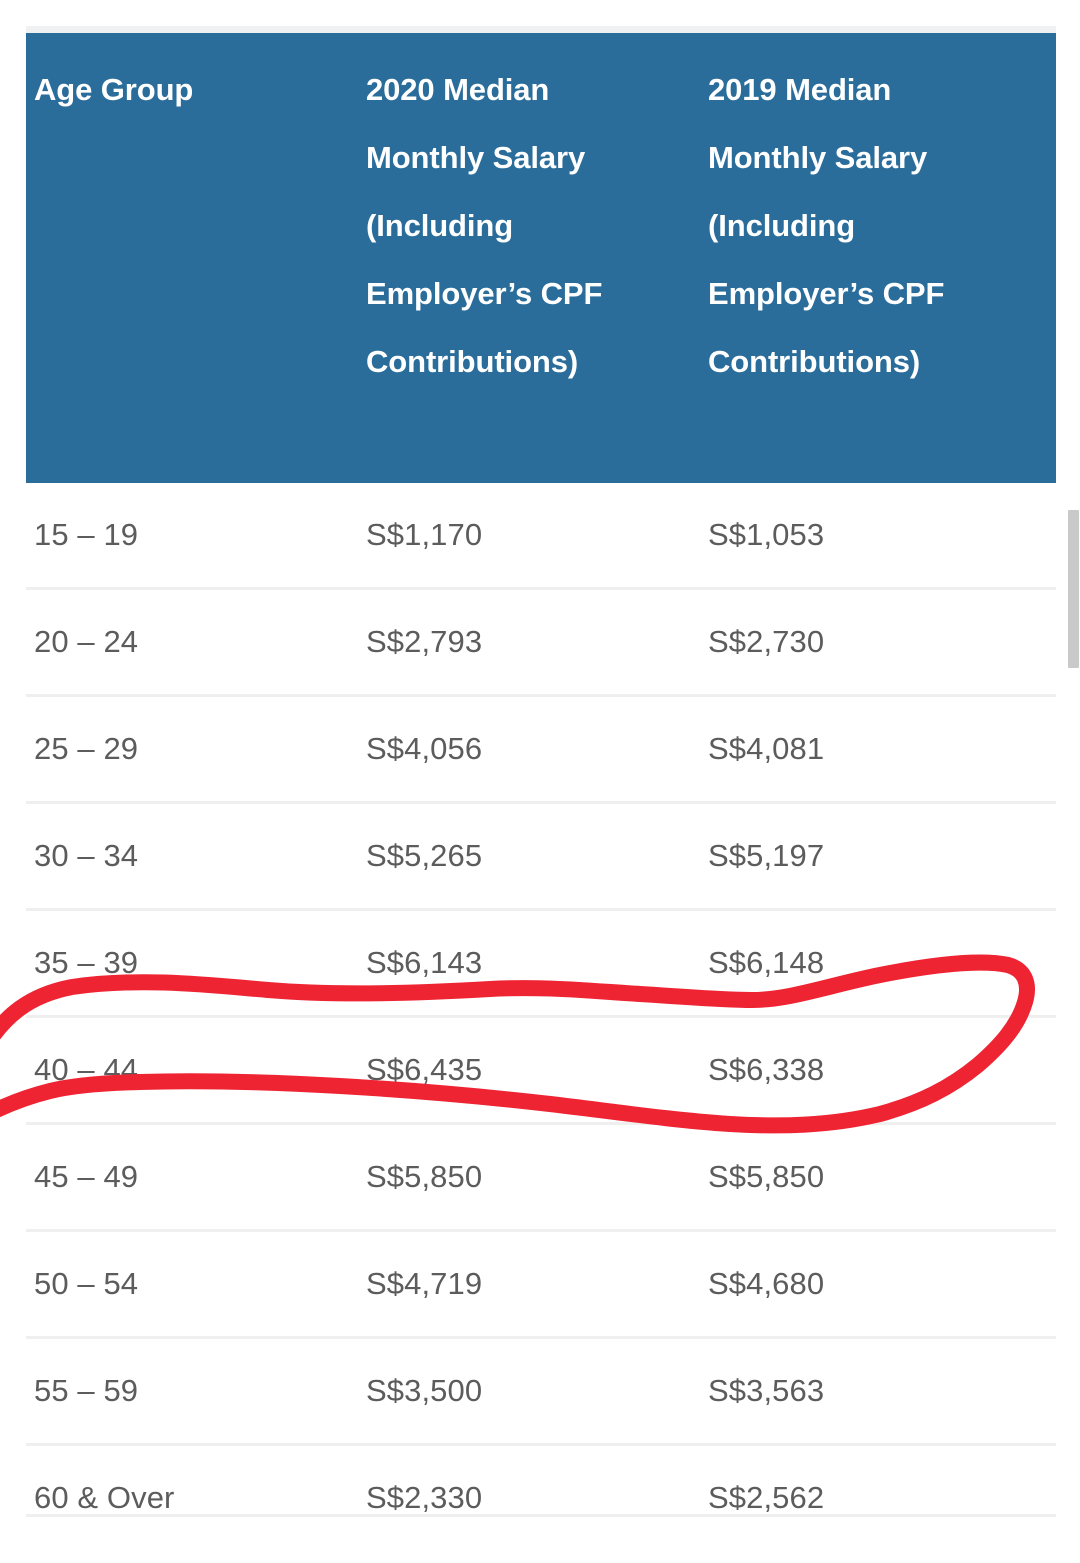 The image size is (1080, 1563). What do you see at coordinates (476, 157) in the screenshot?
I see `column-header-salary-2020-line-2: Monthly Salary` at bounding box center [476, 157].